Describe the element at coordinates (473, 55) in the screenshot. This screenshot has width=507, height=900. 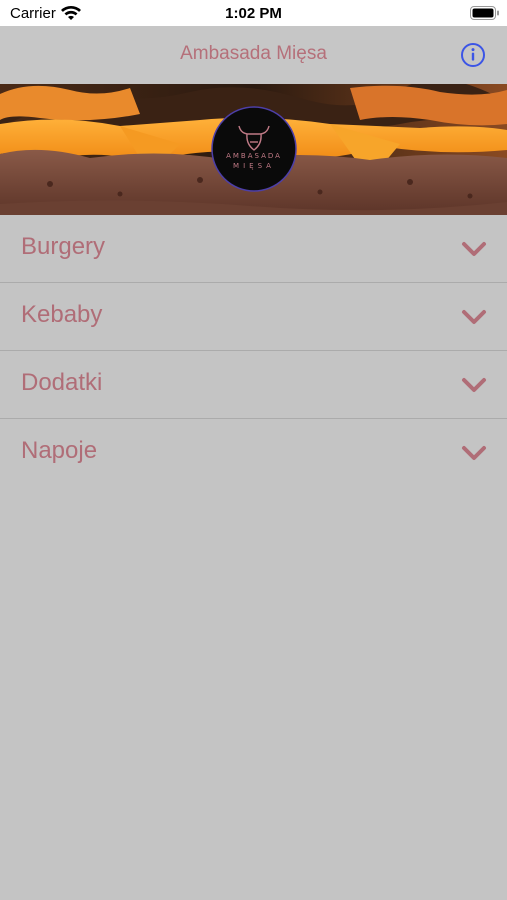
I see `info-icon` at that location.